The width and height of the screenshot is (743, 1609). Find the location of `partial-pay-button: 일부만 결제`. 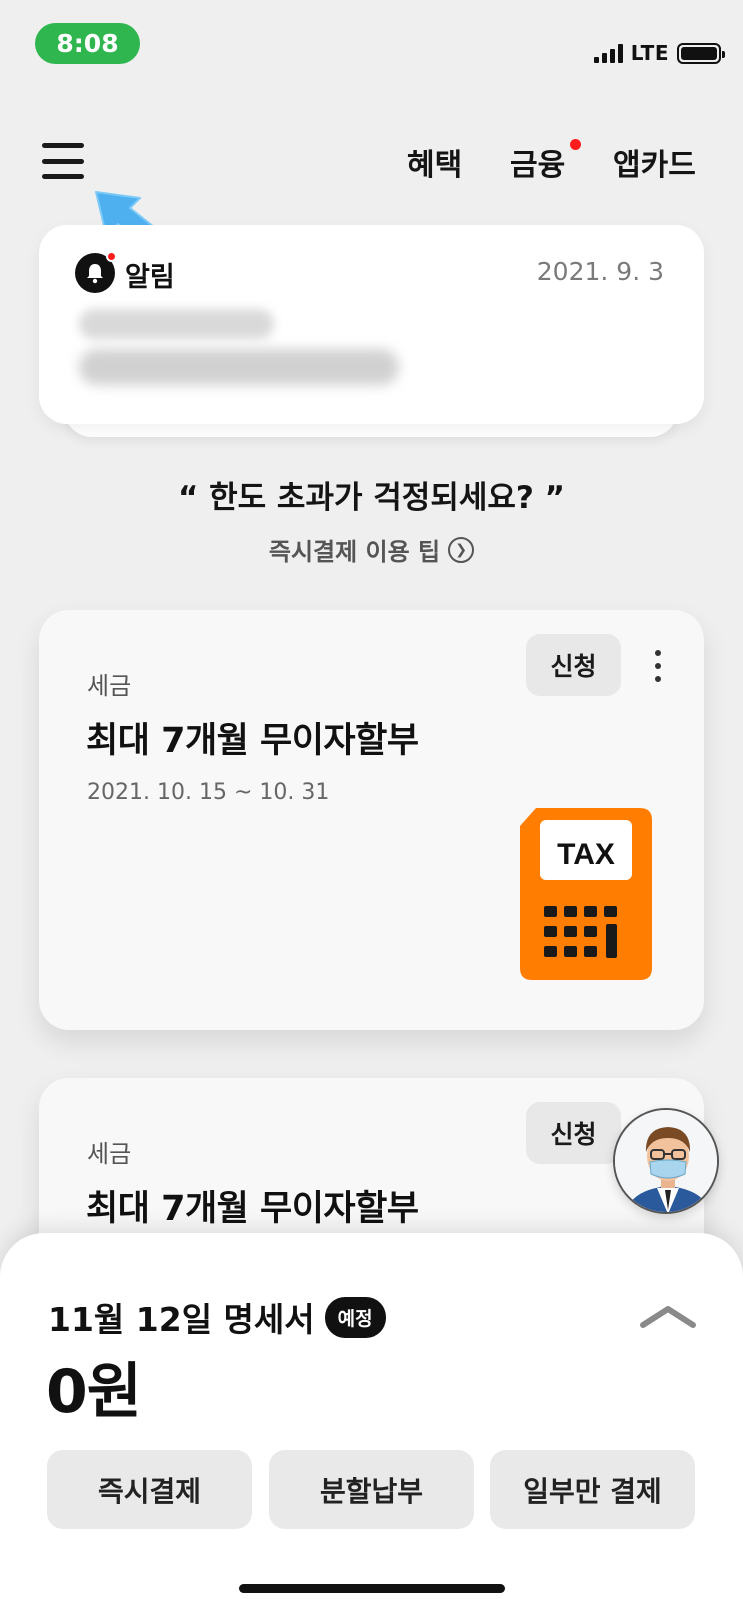

partial-pay-button: 일부만 결제 is located at coordinates (592, 1489).